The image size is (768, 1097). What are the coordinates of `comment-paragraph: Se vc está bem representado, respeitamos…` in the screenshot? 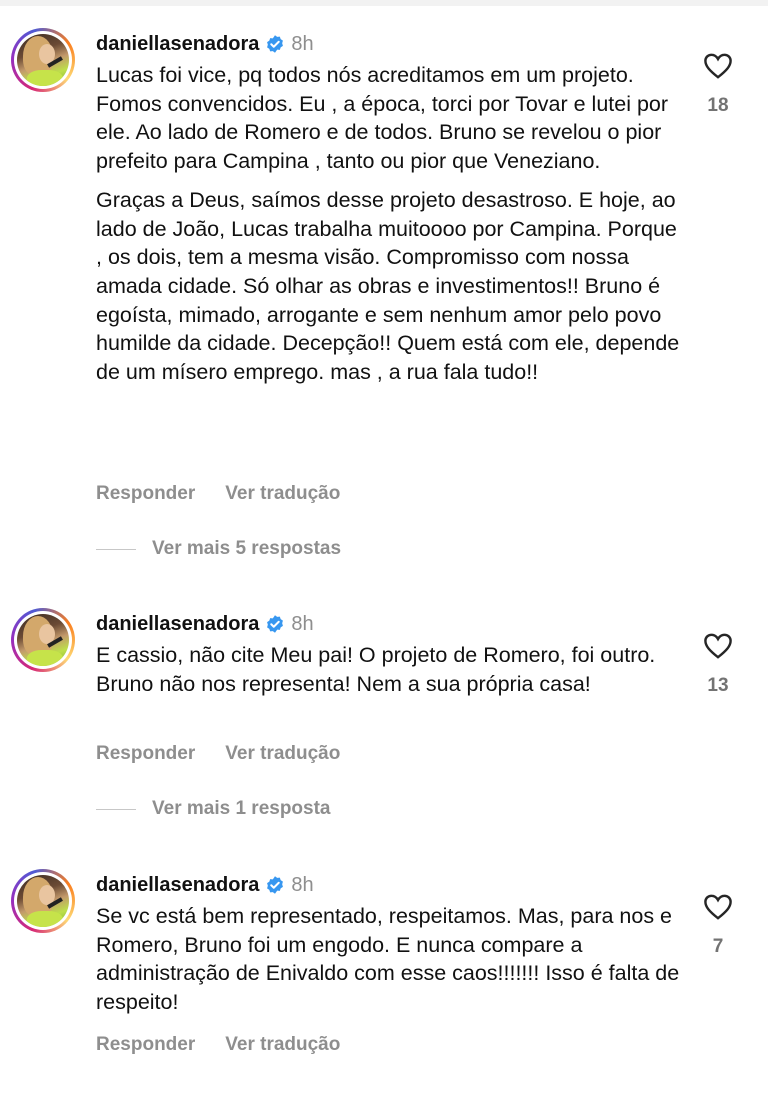 It's located at (388, 959).